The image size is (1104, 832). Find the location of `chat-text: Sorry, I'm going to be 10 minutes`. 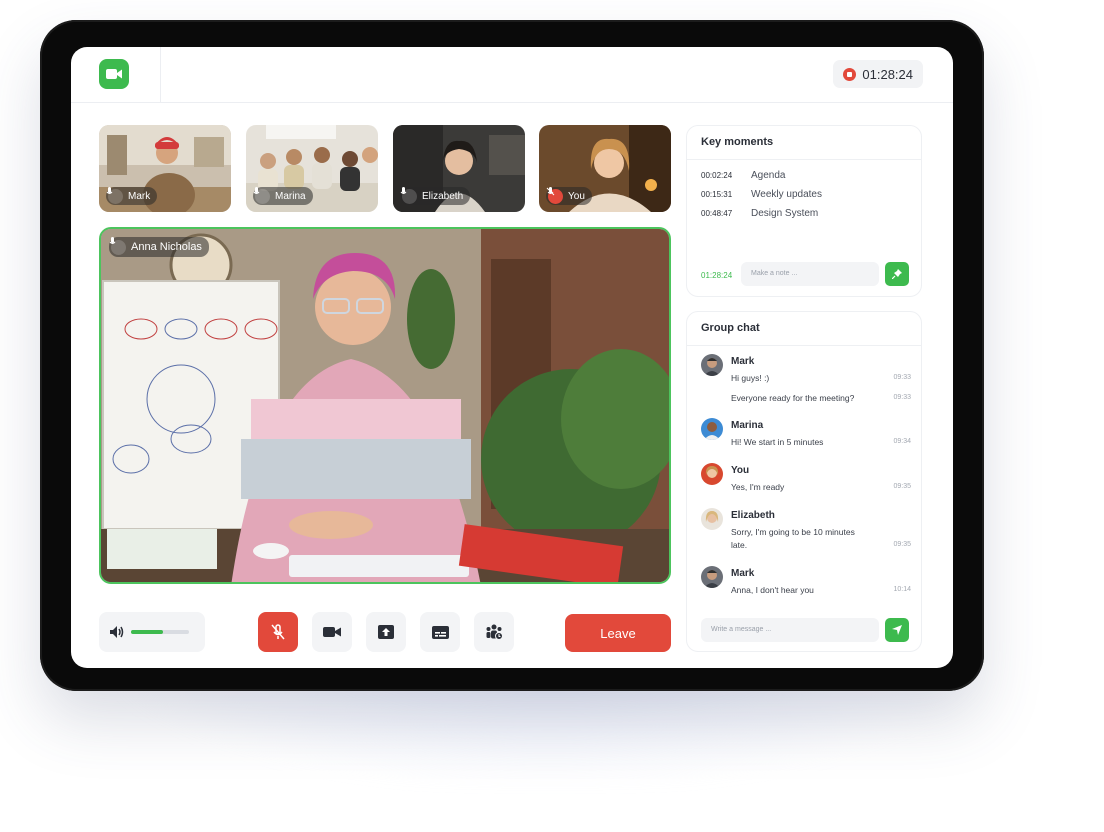

chat-text: Sorry, I'm going to be 10 minutes is located at coordinates (793, 532).